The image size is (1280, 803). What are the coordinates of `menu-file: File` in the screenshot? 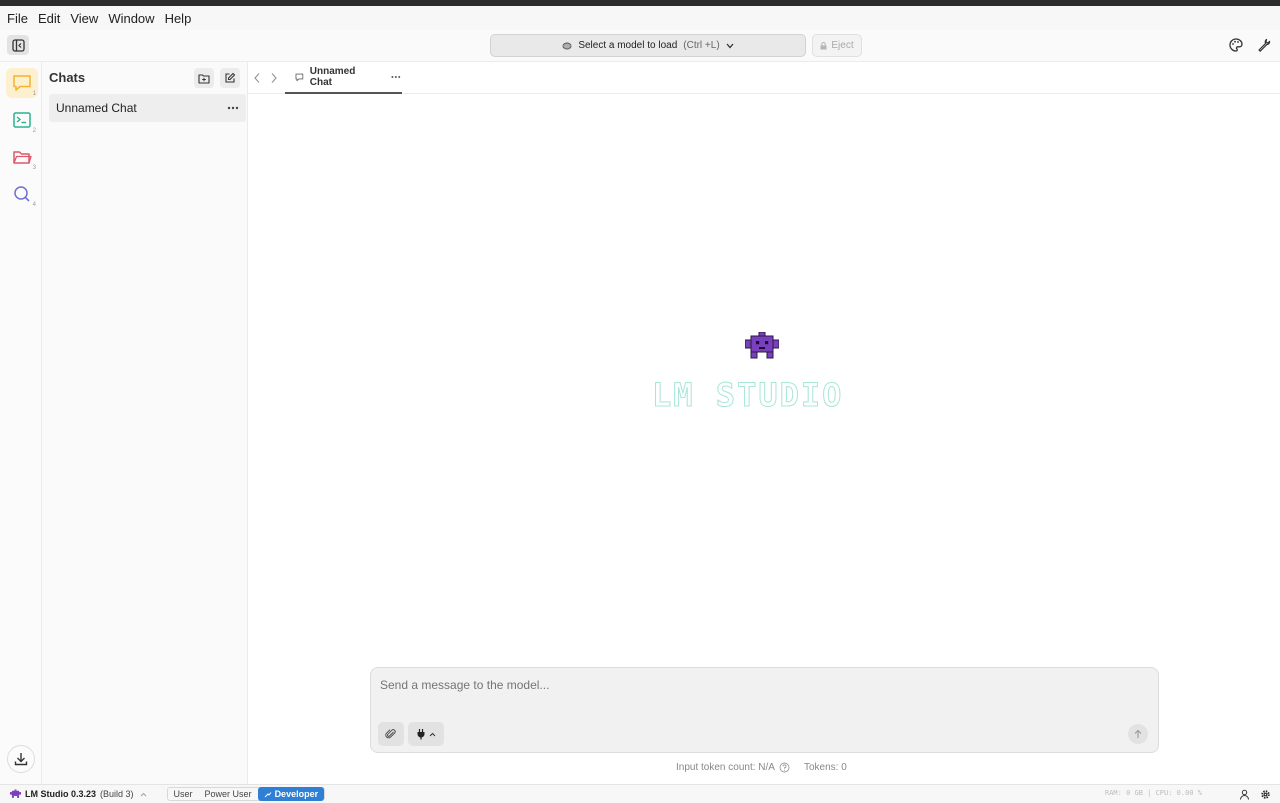 It's located at (17, 18).